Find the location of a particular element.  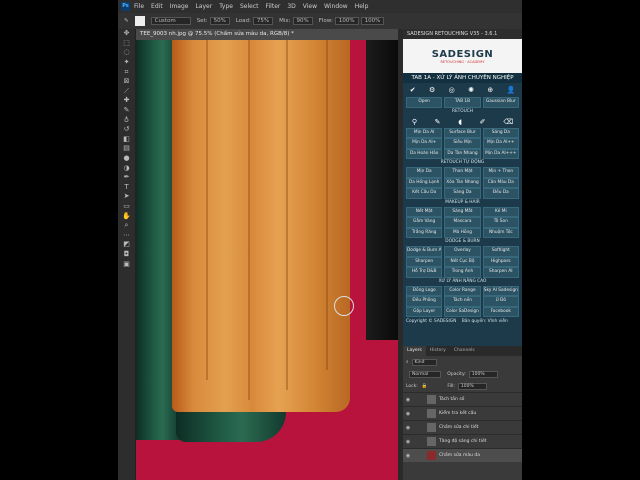

lasso-tool-icon: ◌ is located at coordinates (126, 53).